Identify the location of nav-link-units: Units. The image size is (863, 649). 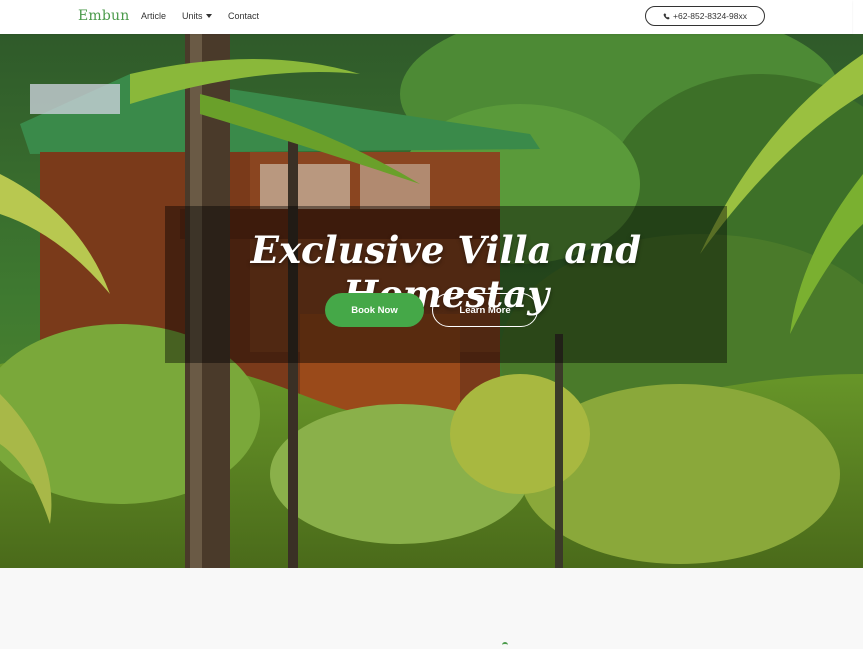
(197, 16).